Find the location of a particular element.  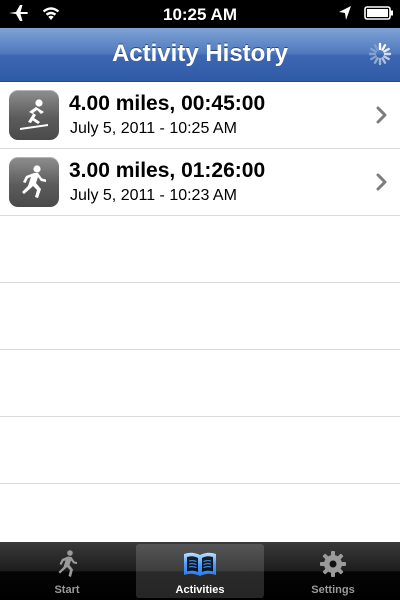

battery-icon is located at coordinates (379, 15).